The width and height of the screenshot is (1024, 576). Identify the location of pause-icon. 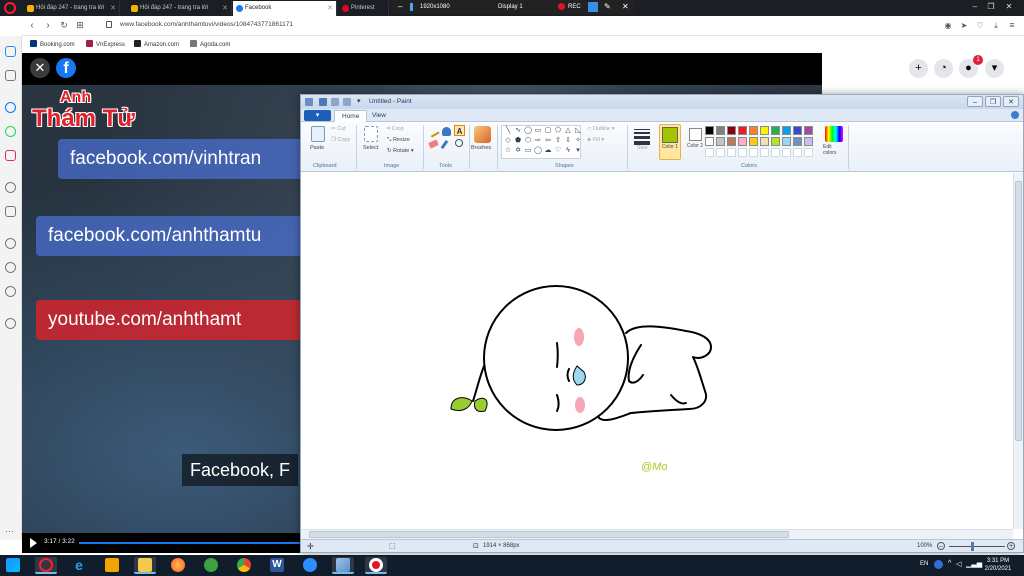
(593, 7).